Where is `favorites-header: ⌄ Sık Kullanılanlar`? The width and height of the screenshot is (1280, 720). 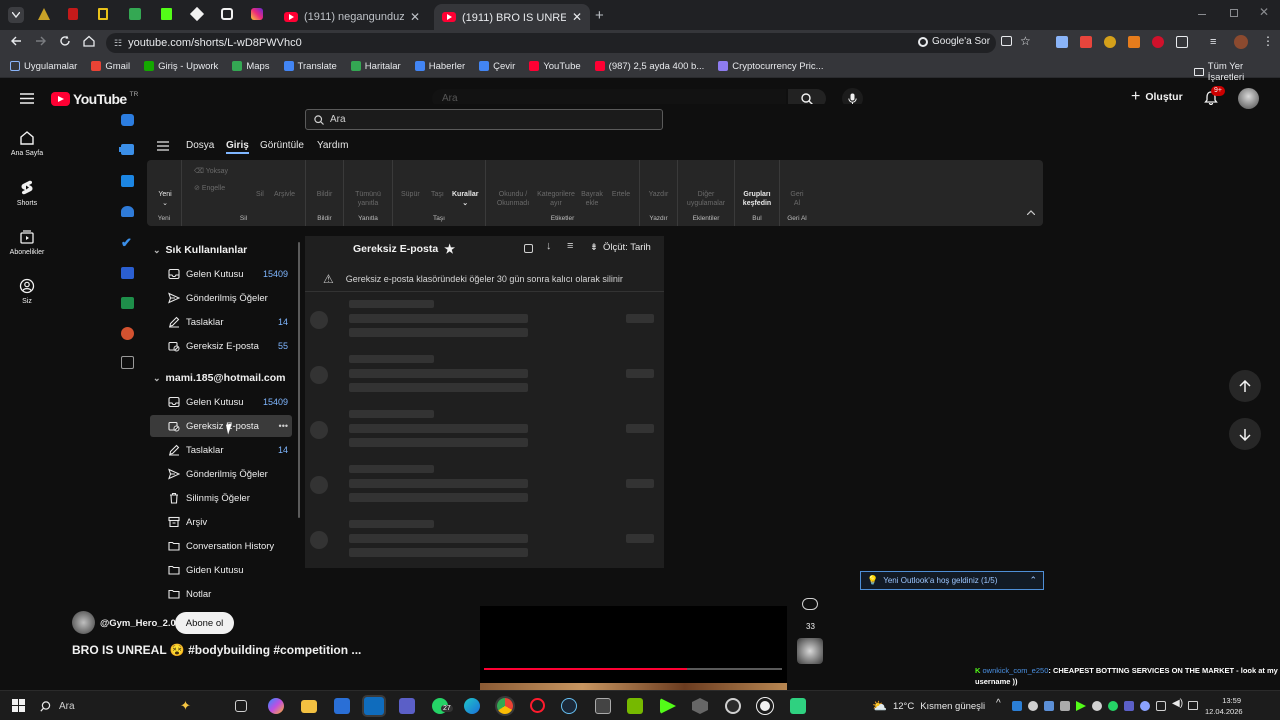
favorites-header: ⌄ Sık Kullanılanlar is located at coordinates (200, 250).